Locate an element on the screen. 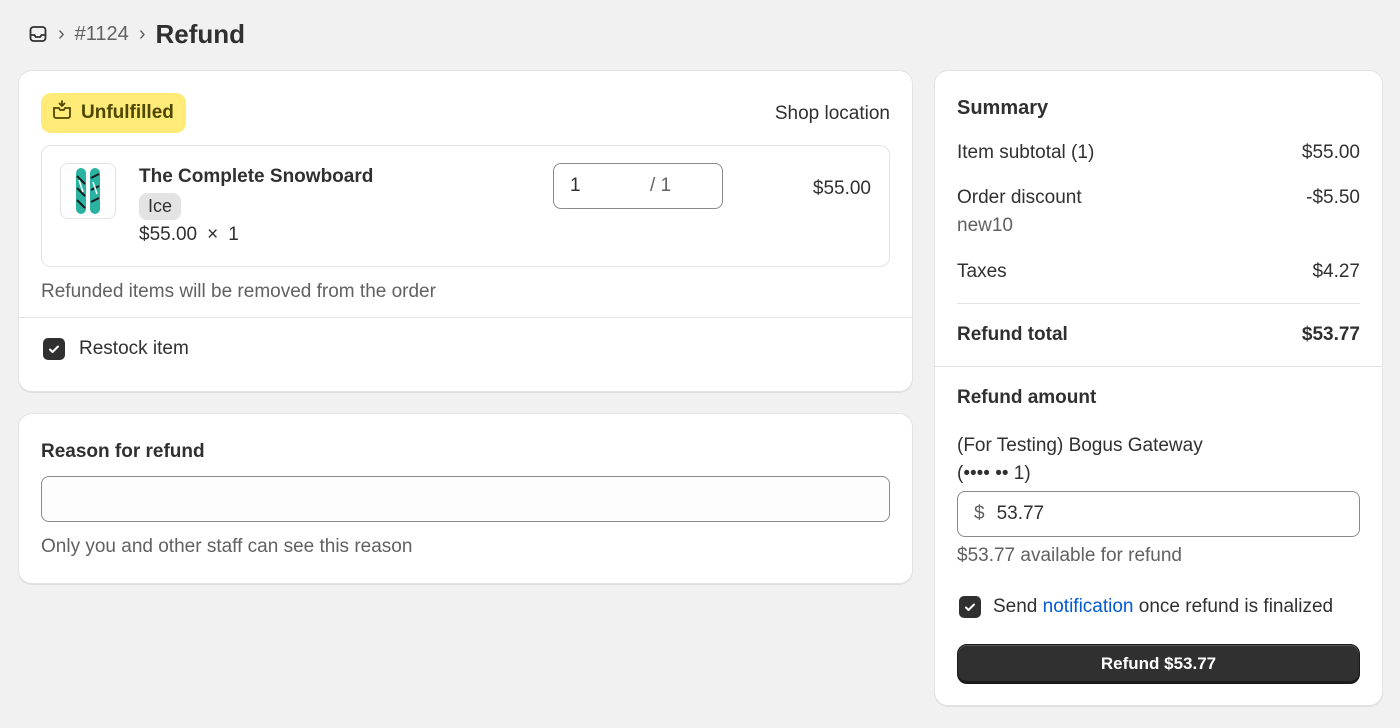 The width and height of the screenshot is (1400, 728). unit-price: $55.00 × 1 is located at coordinates (189, 235).